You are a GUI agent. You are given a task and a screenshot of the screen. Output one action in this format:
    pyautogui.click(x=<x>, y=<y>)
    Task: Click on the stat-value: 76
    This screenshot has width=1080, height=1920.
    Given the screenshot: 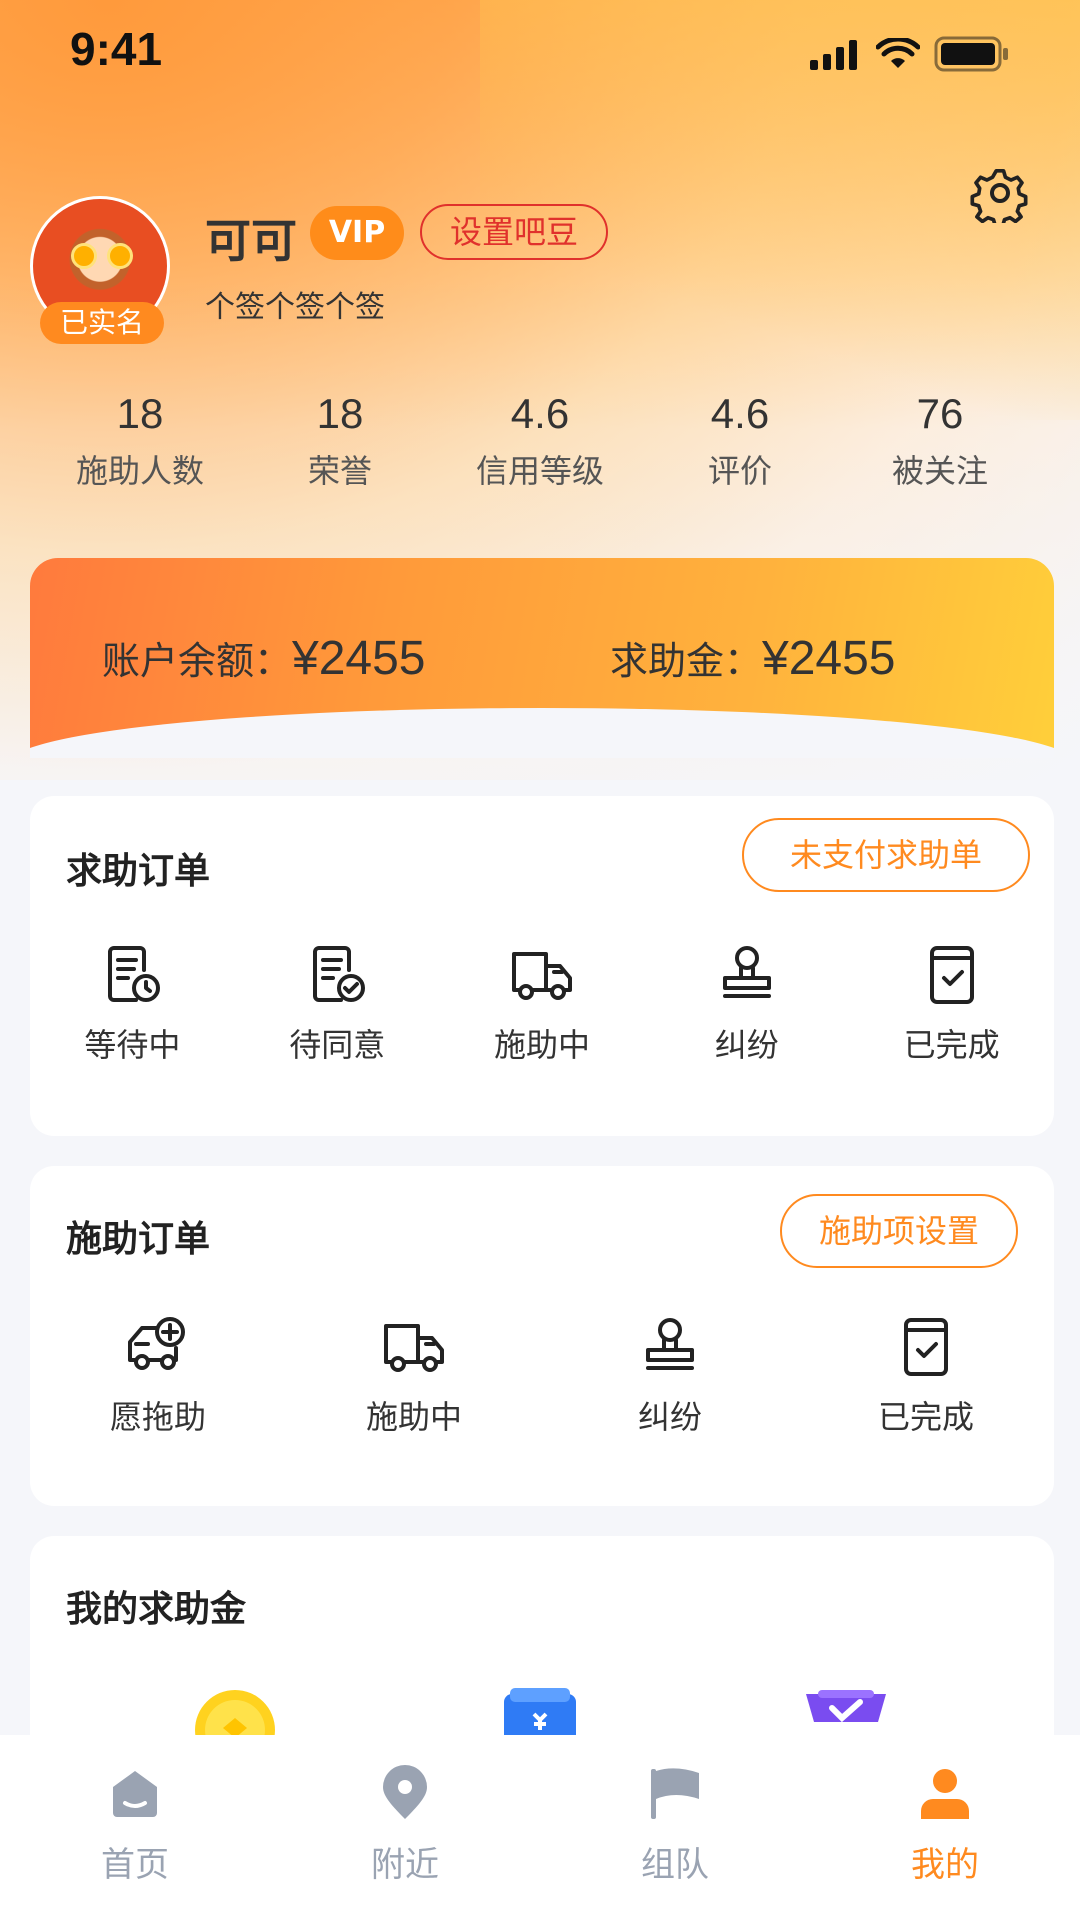 What is the action you would take?
    pyautogui.click(x=940, y=413)
    